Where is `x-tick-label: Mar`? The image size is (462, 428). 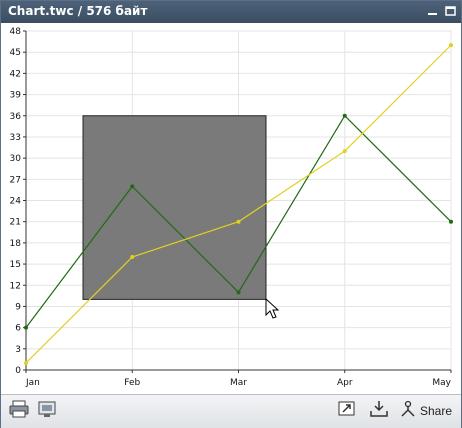 x-tick-label: Mar is located at coordinates (238, 383).